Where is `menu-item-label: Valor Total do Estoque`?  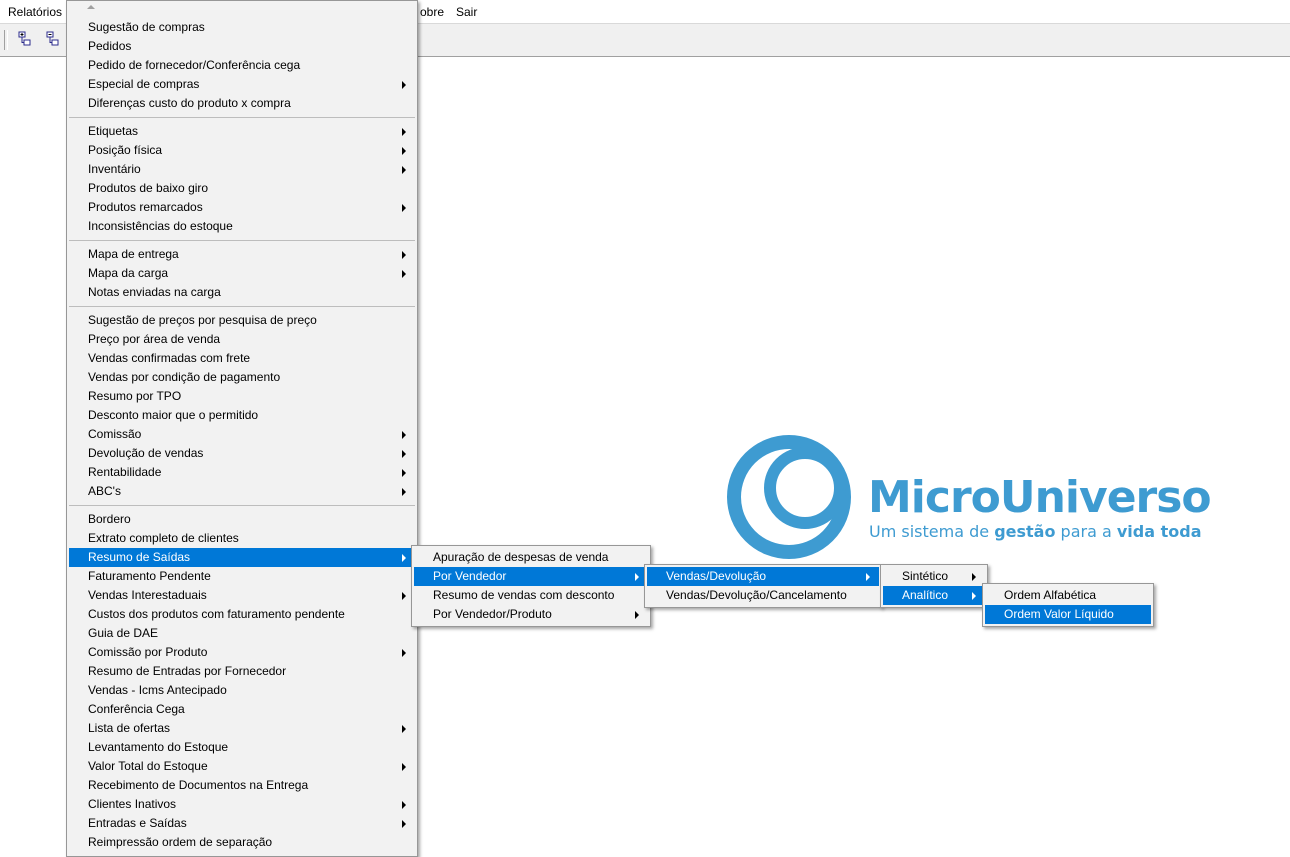 menu-item-label: Valor Total do Estoque is located at coordinates (148, 766).